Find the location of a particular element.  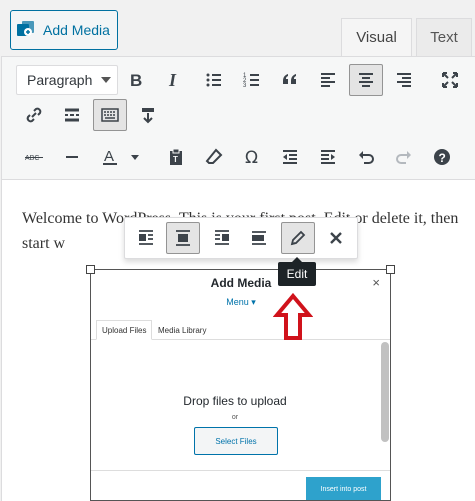

red-arrow-icon is located at coordinates (293, 316).